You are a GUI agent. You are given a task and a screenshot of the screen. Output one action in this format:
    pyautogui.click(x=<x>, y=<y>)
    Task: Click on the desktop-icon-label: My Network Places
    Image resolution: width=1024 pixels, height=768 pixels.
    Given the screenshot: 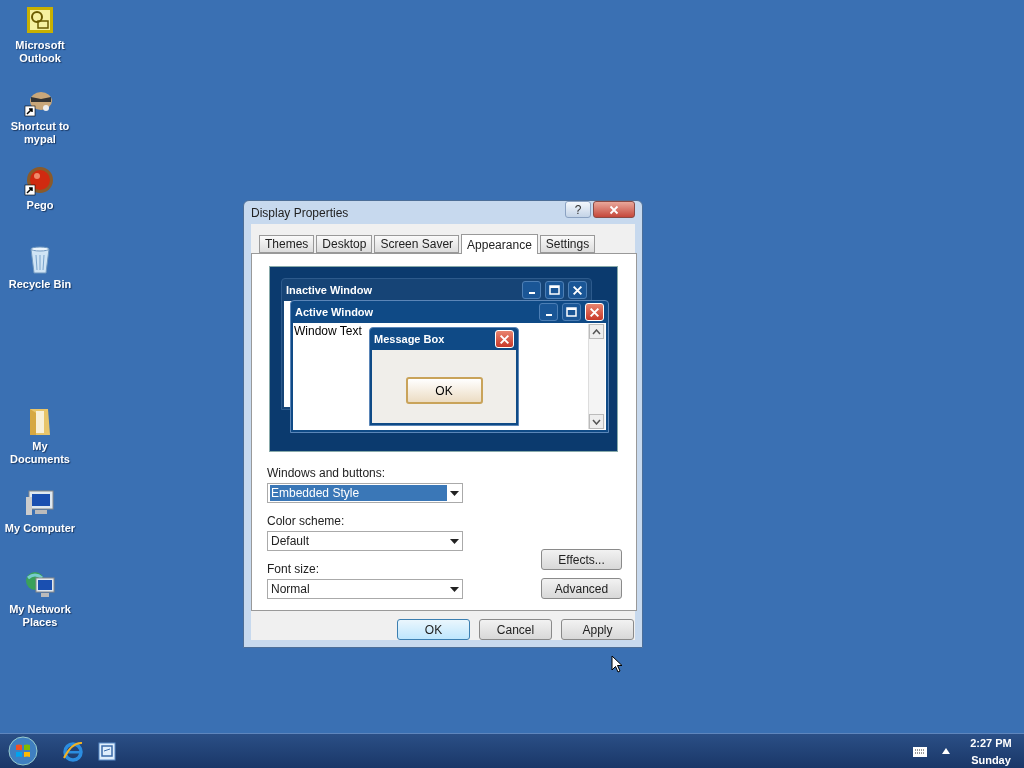 What is the action you would take?
    pyautogui.click(x=40, y=616)
    